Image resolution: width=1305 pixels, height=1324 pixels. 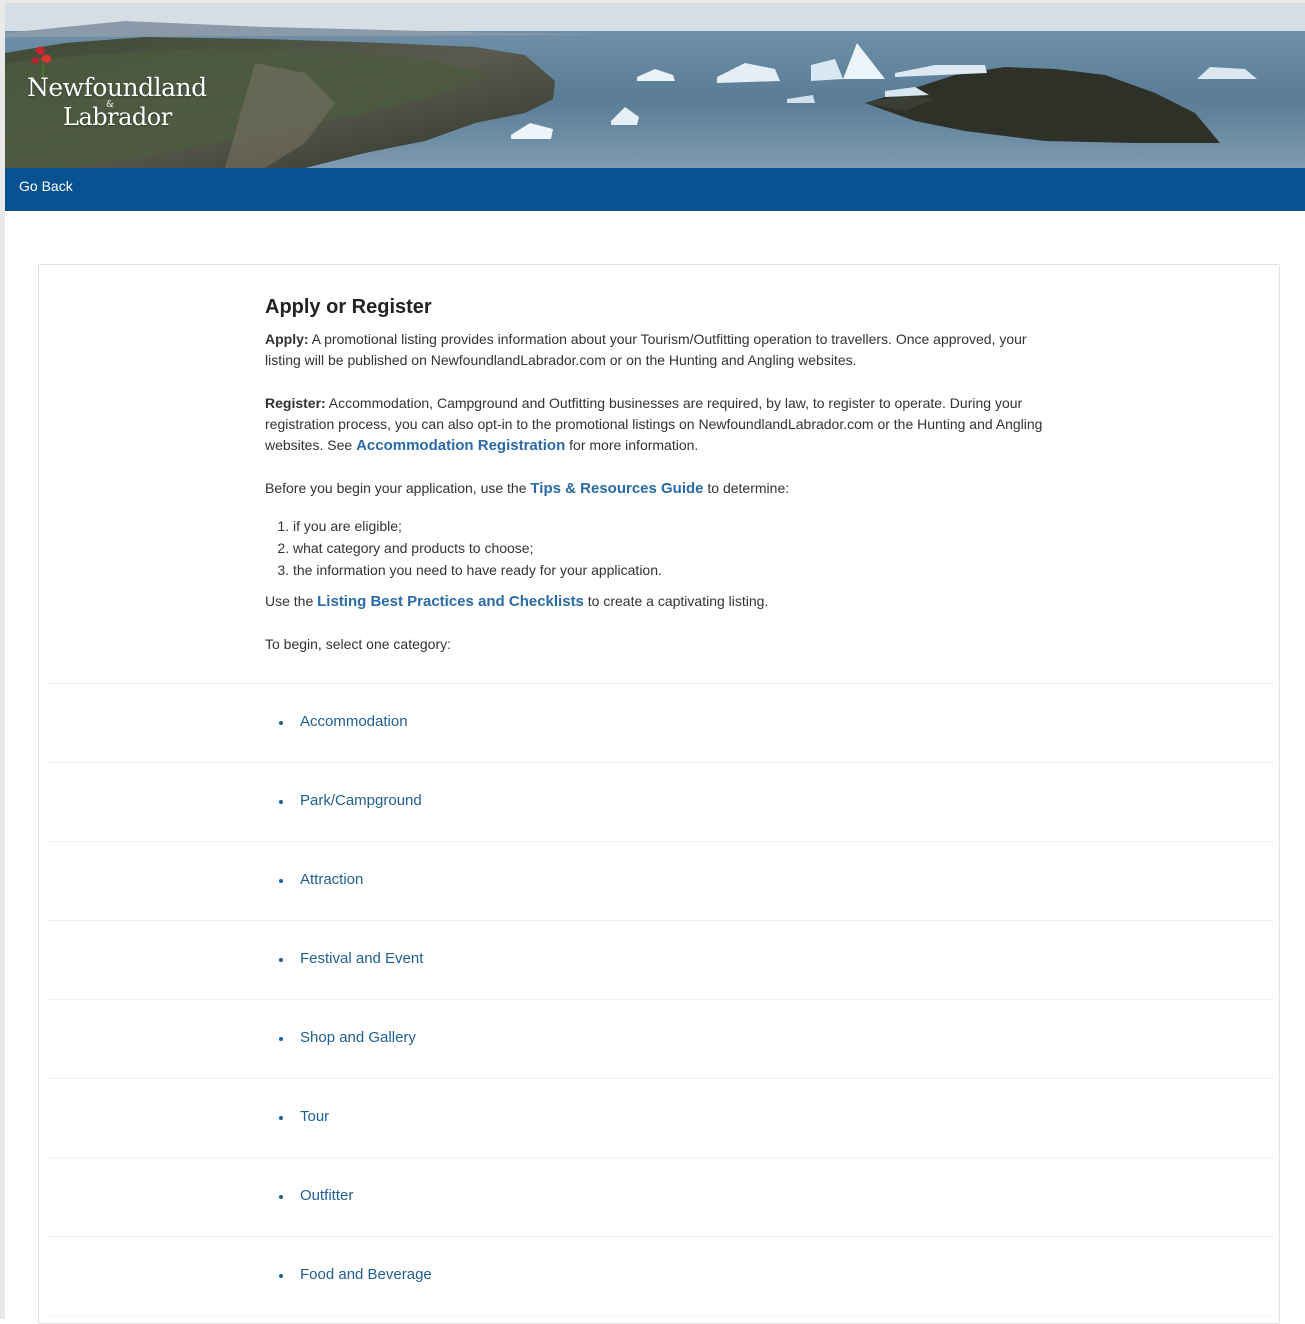 I want to click on category-row-outfitter: Outfitter, so click(x=660, y=1196).